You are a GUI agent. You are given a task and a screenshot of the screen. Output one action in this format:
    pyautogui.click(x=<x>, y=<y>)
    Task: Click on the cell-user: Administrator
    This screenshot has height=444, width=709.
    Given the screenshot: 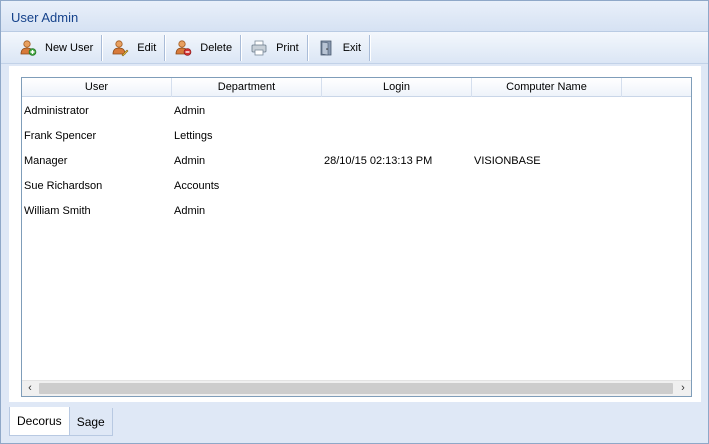 What is the action you would take?
    pyautogui.click(x=56, y=110)
    